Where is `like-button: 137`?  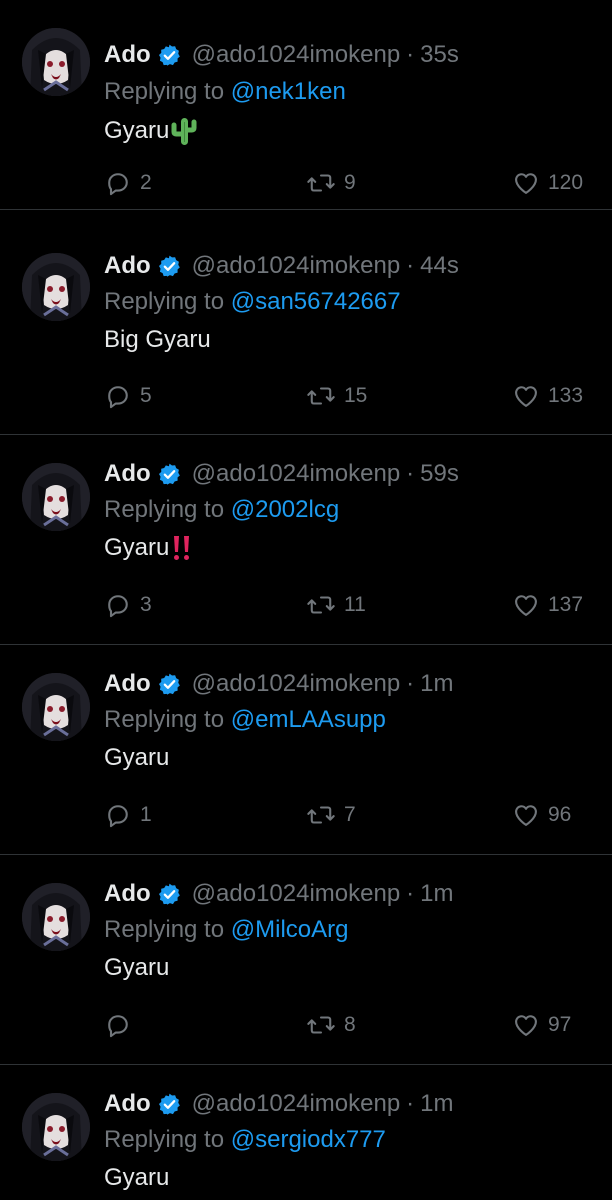
like-button: 137 is located at coordinates (547, 605).